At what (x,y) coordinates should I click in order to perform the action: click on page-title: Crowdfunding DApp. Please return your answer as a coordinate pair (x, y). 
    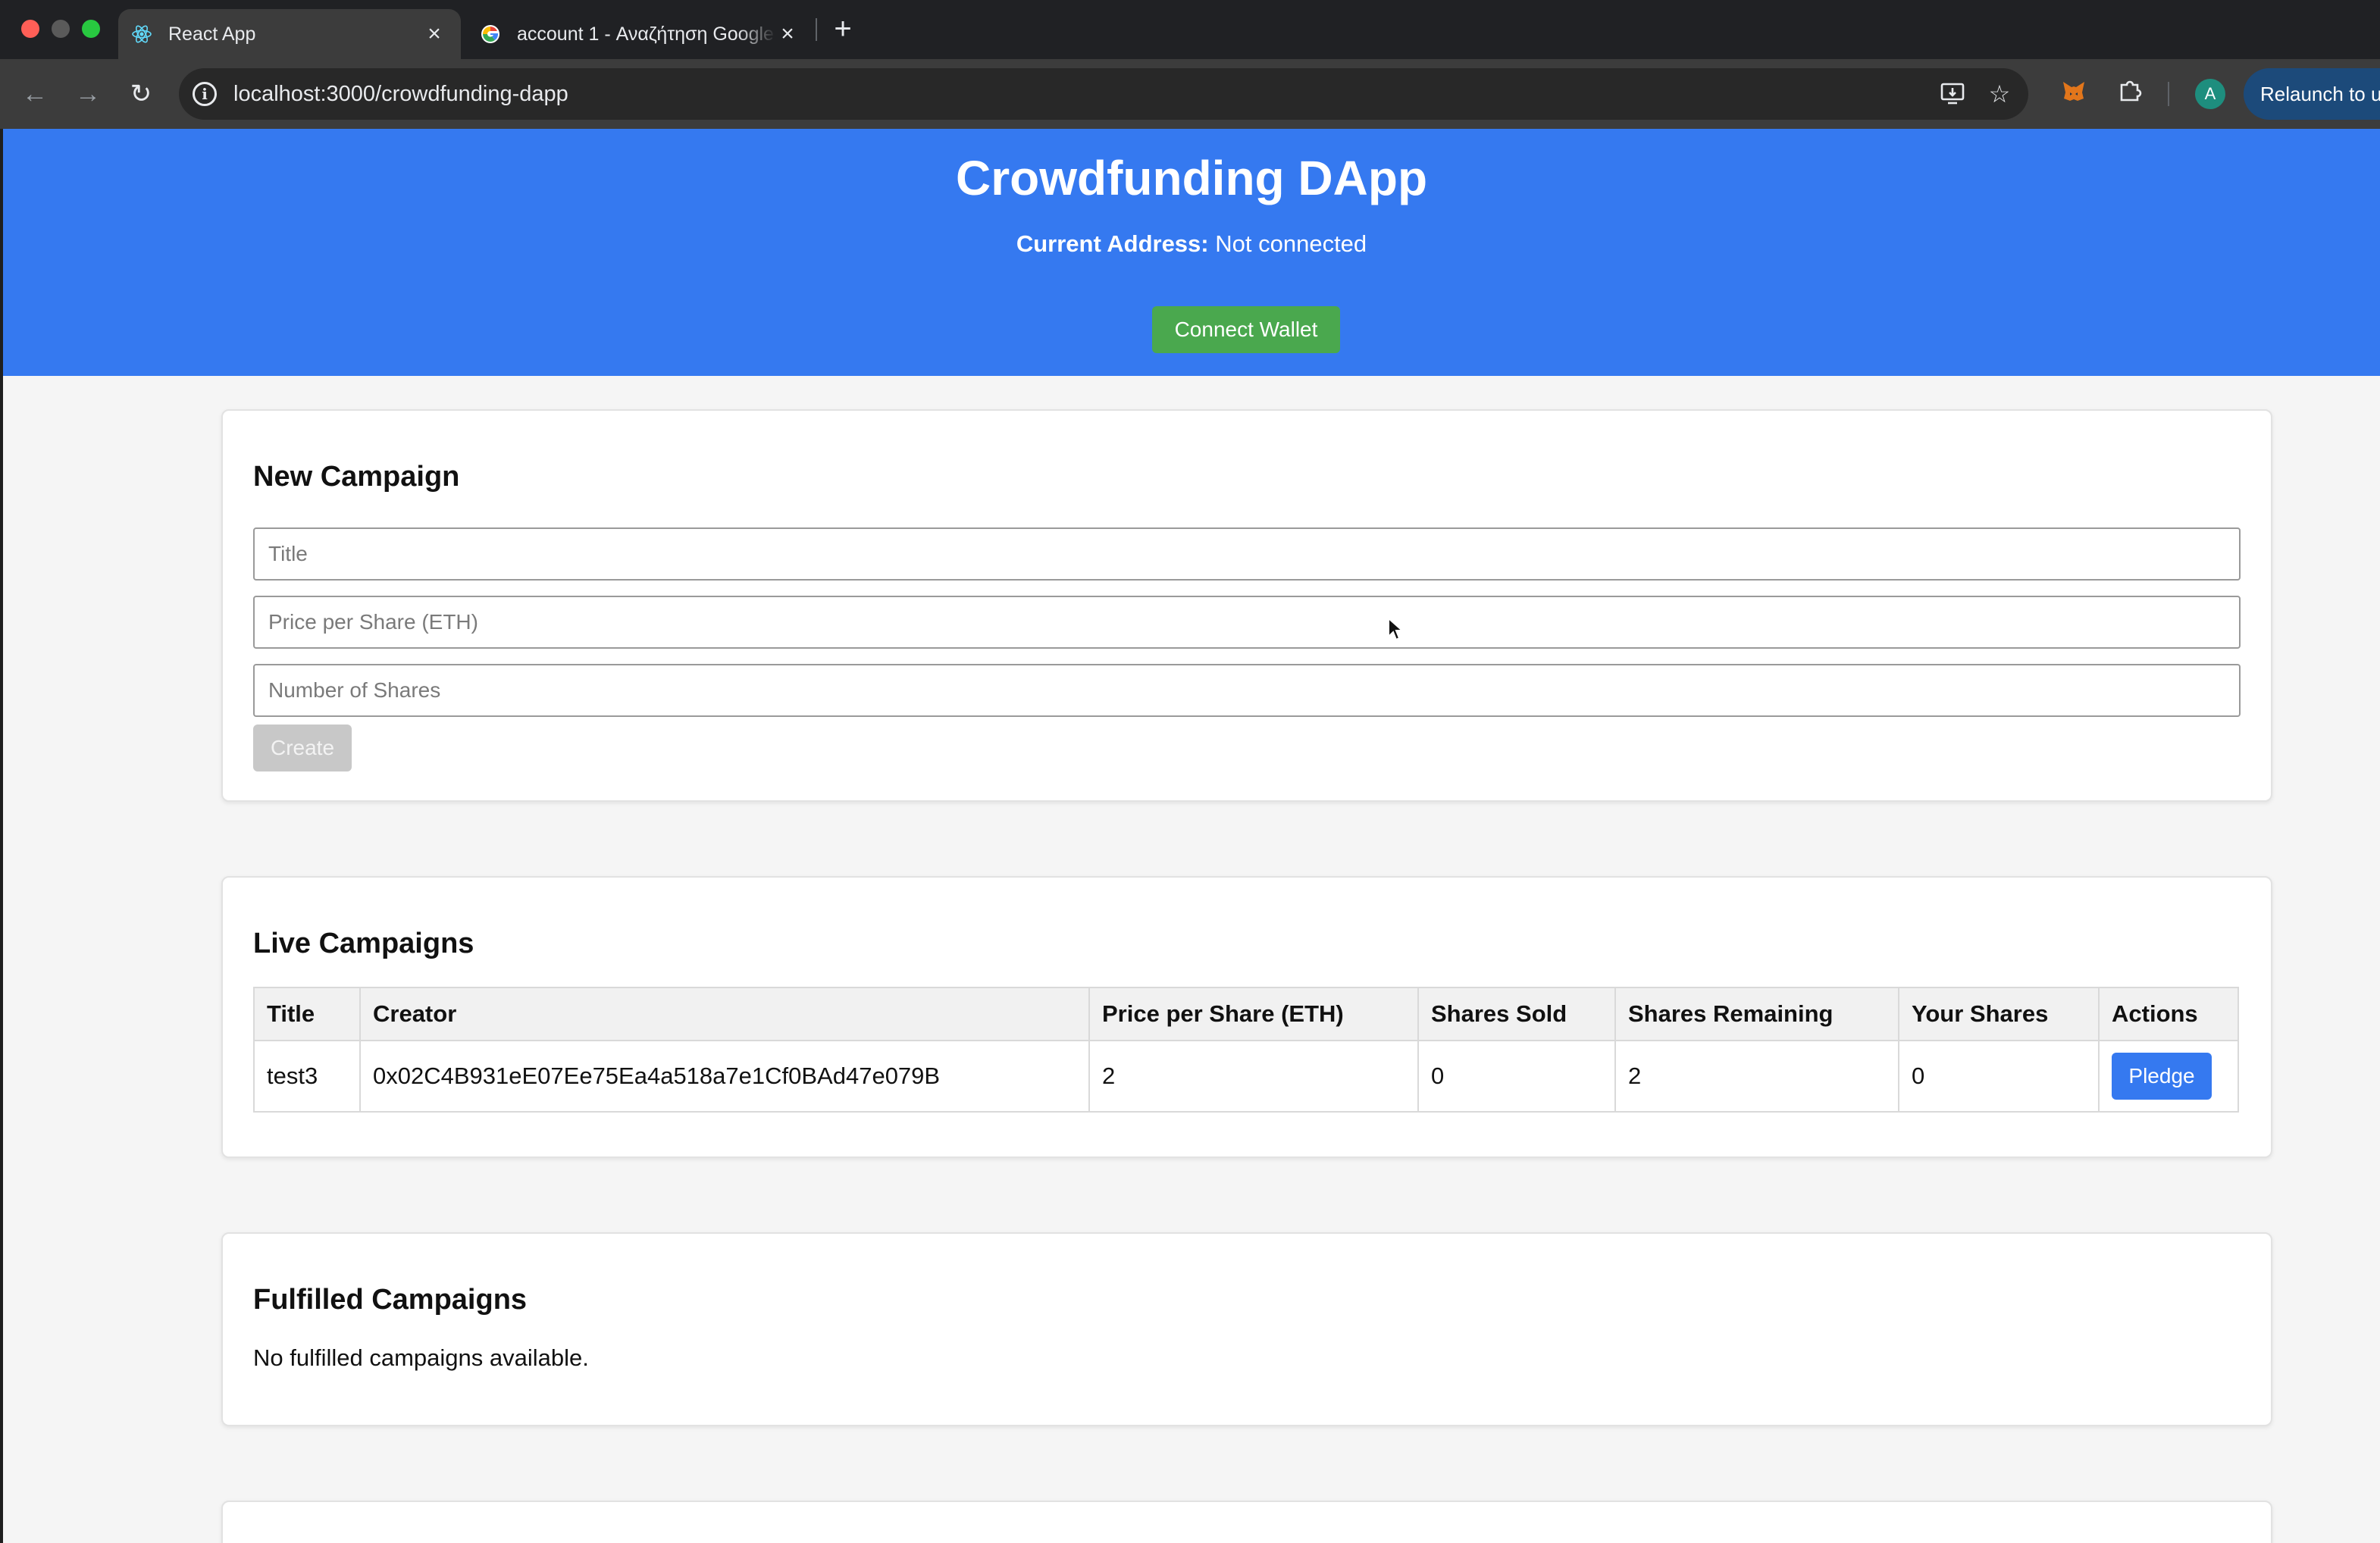
    Looking at the image, I should click on (1192, 178).